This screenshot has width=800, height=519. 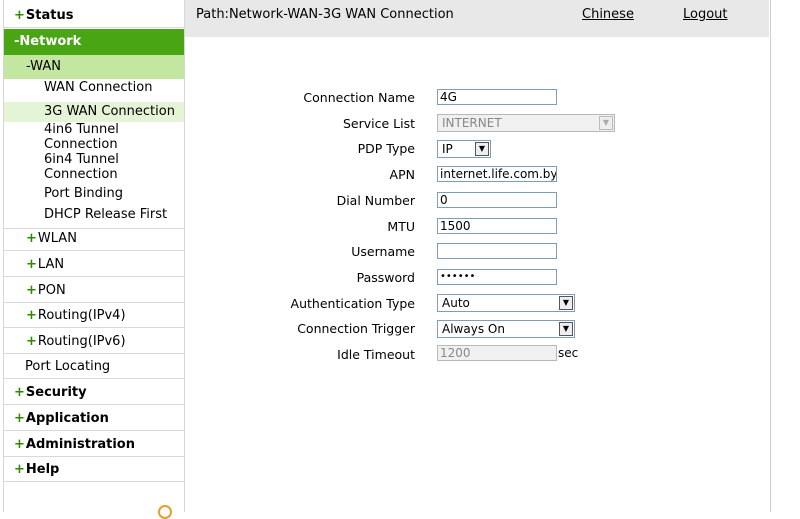 What do you see at coordinates (356, 328) in the screenshot?
I see `connection-trigger-label: Connection Trigger` at bounding box center [356, 328].